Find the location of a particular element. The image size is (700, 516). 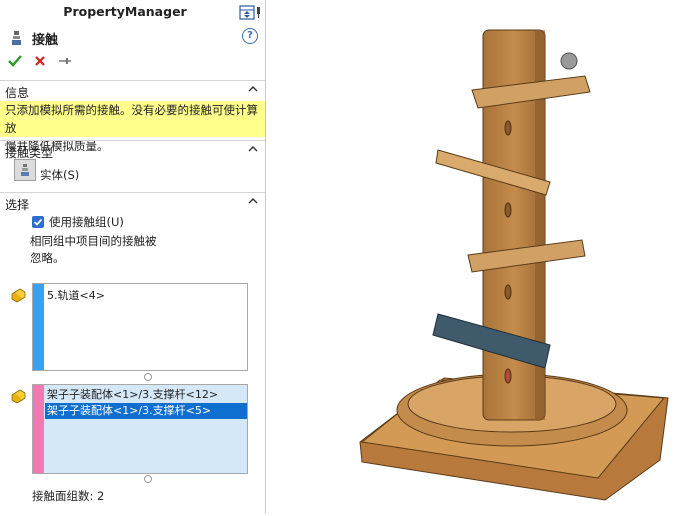

info-section-header: 信息 is located at coordinates (132, 90).